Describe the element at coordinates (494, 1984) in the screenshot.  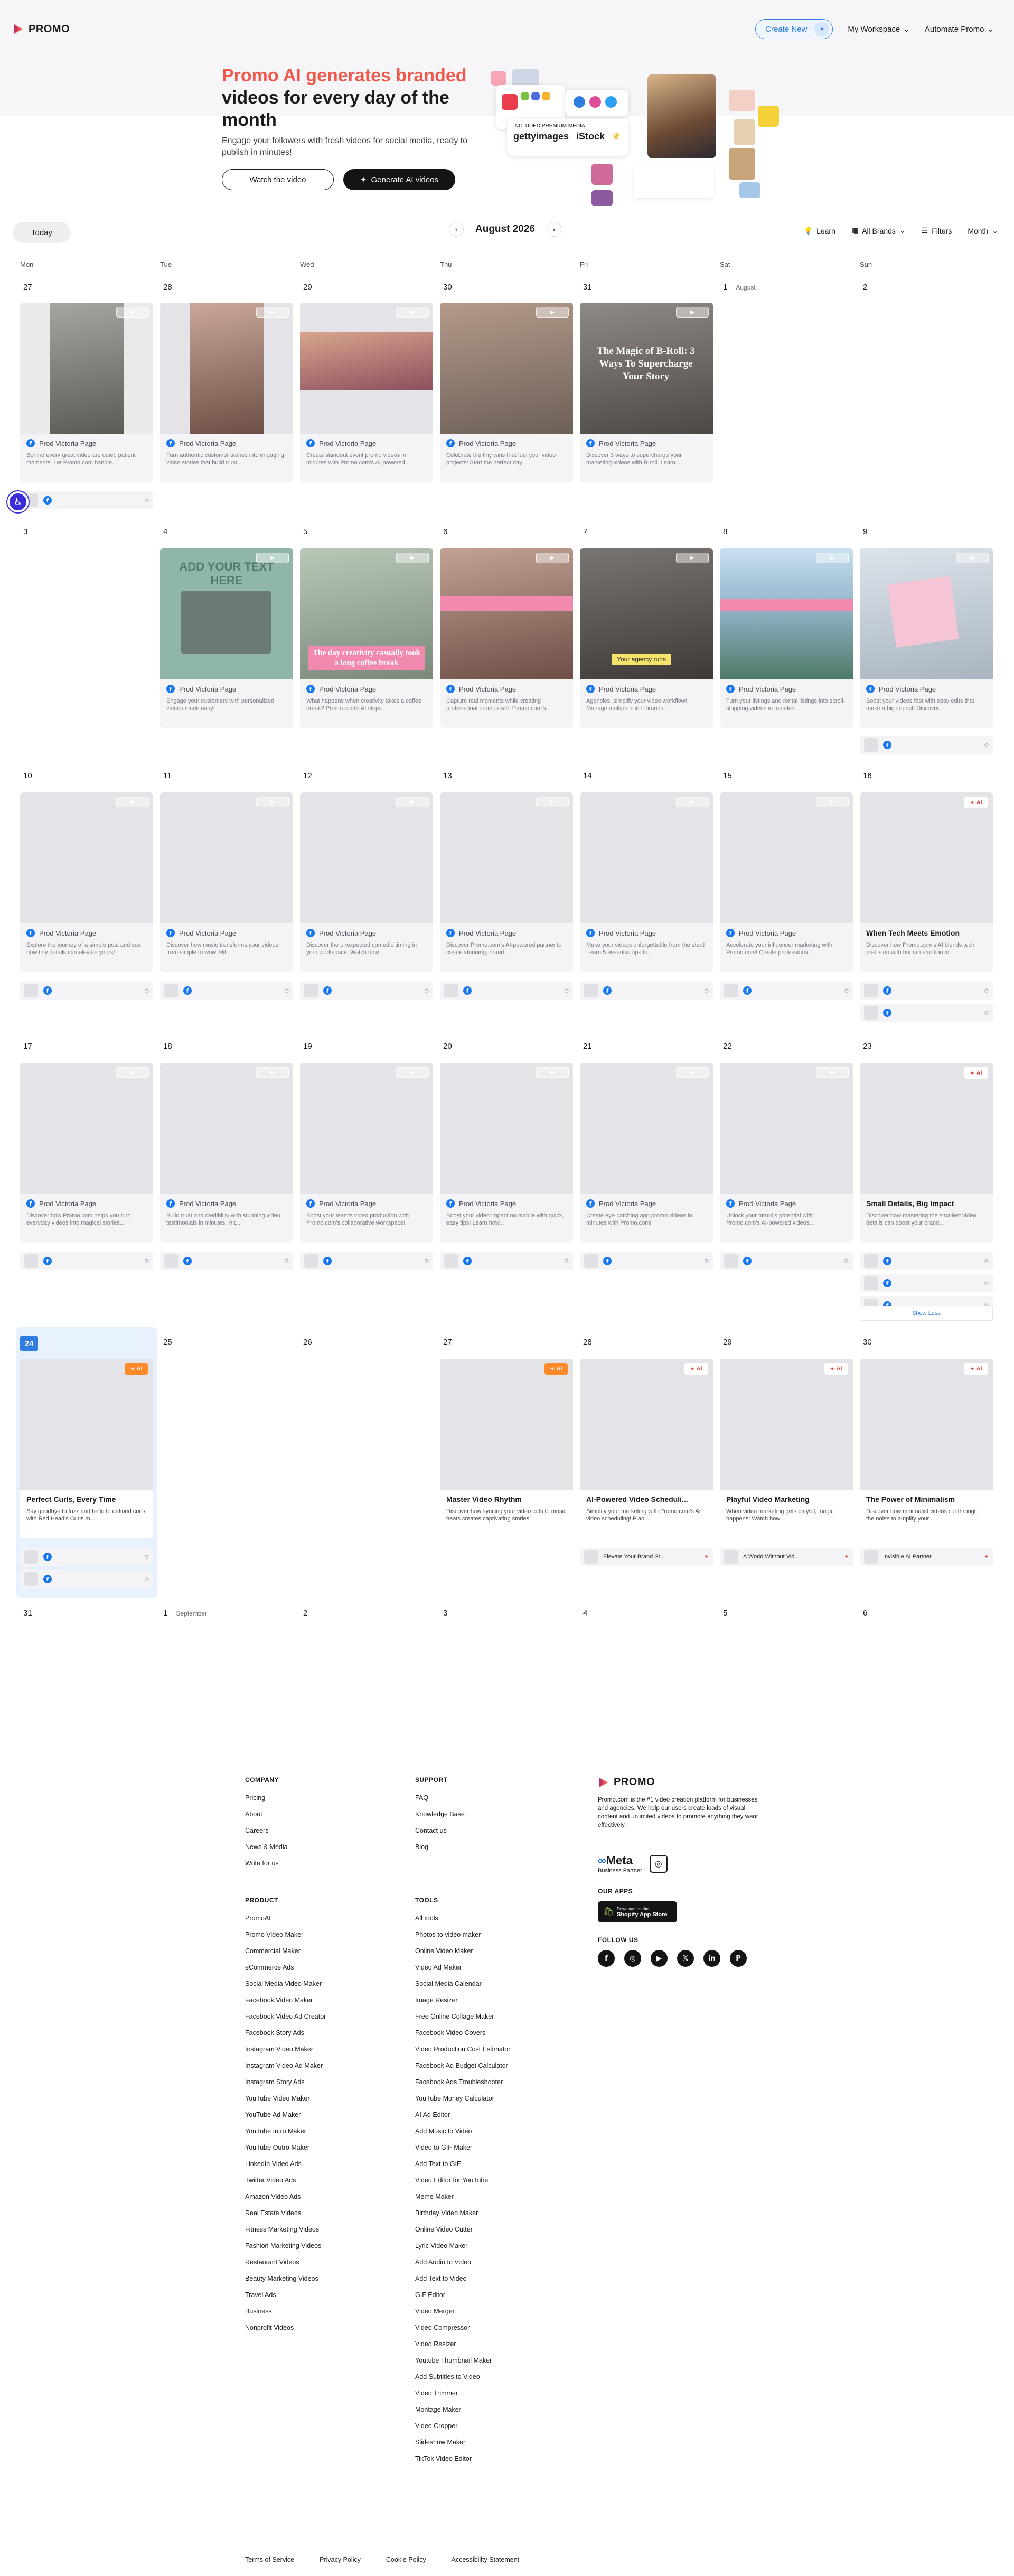
I see `footer-link: Social Media Calendar` at that location.